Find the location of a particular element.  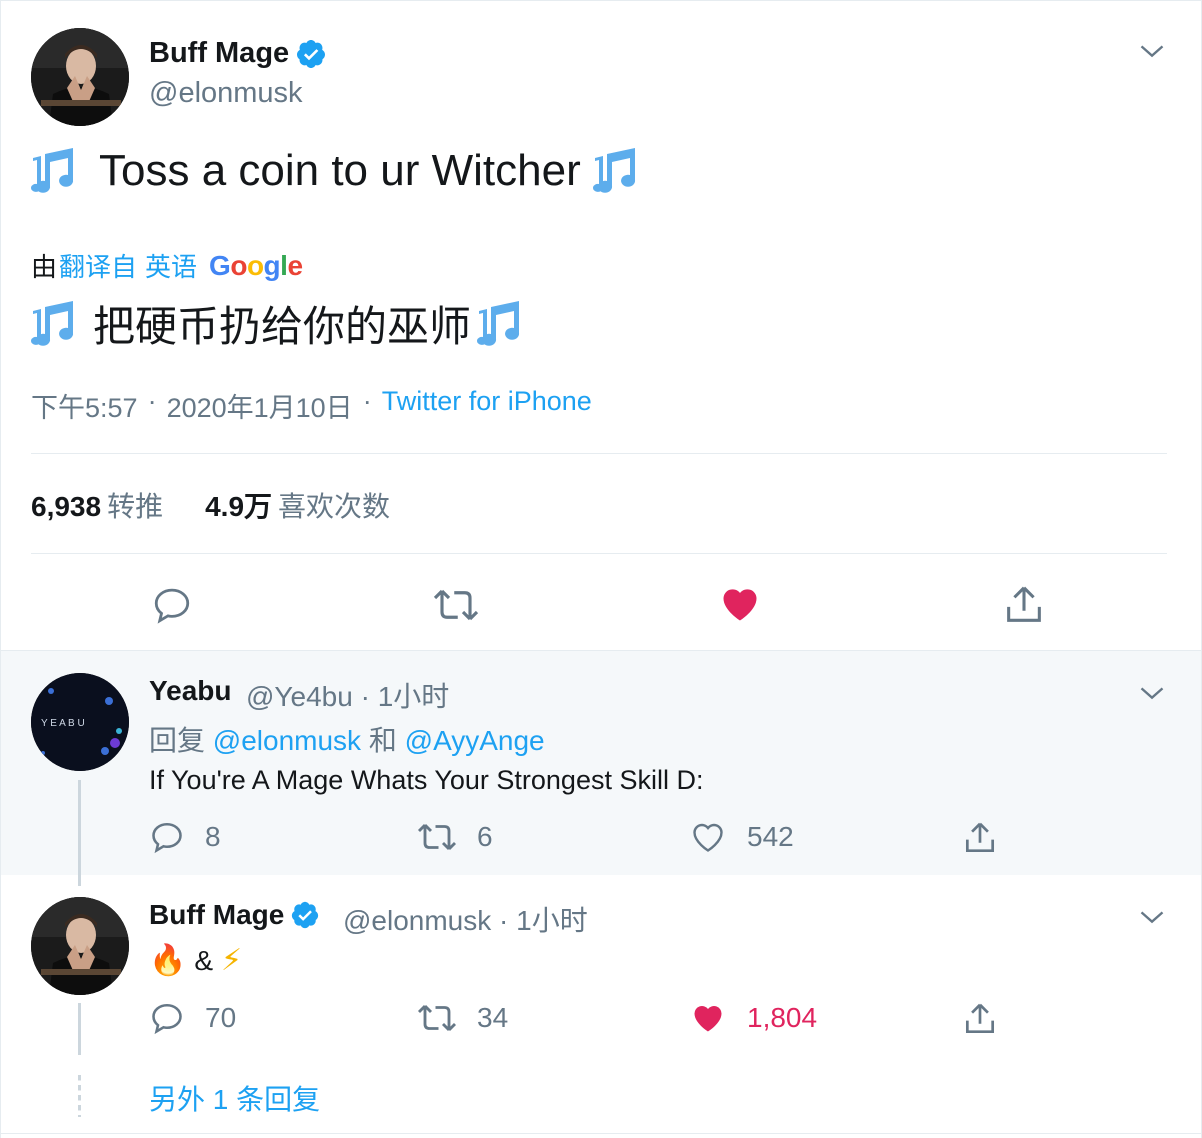

like-count: 542 is located at coordinates (770, 836).